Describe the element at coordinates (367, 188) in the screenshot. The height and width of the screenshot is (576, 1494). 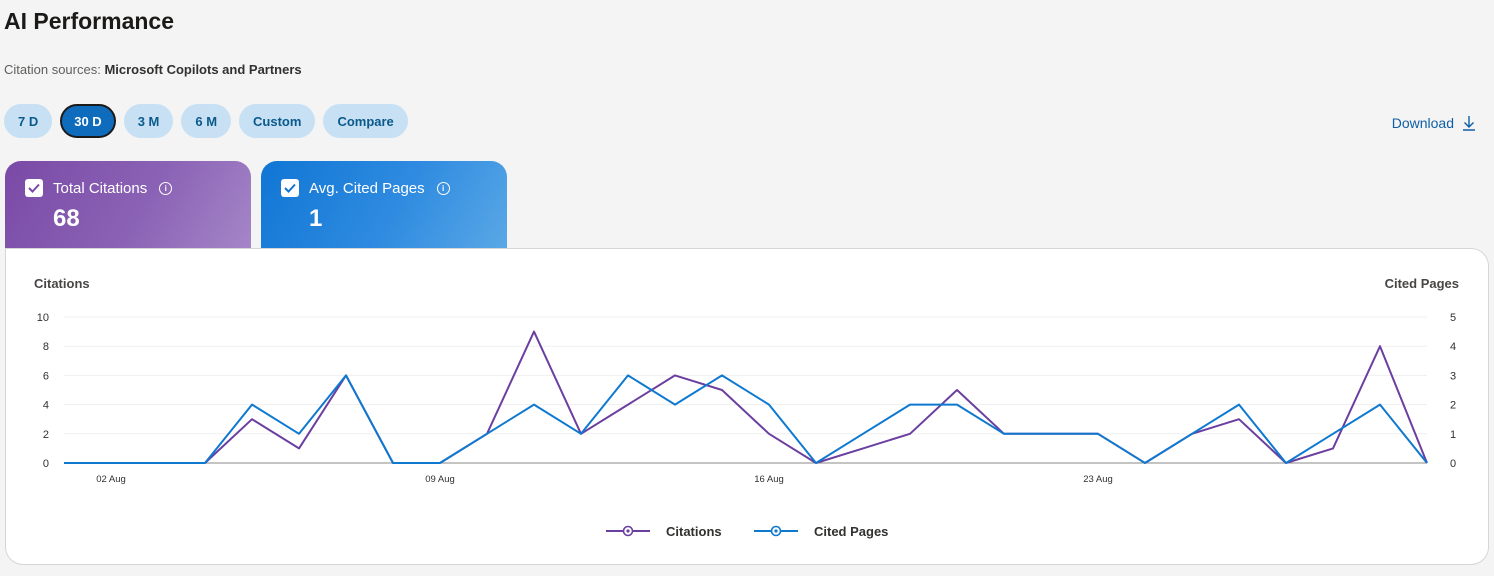
I see `avg-cited-pages-label: Avg. Cited Pages` at that location.